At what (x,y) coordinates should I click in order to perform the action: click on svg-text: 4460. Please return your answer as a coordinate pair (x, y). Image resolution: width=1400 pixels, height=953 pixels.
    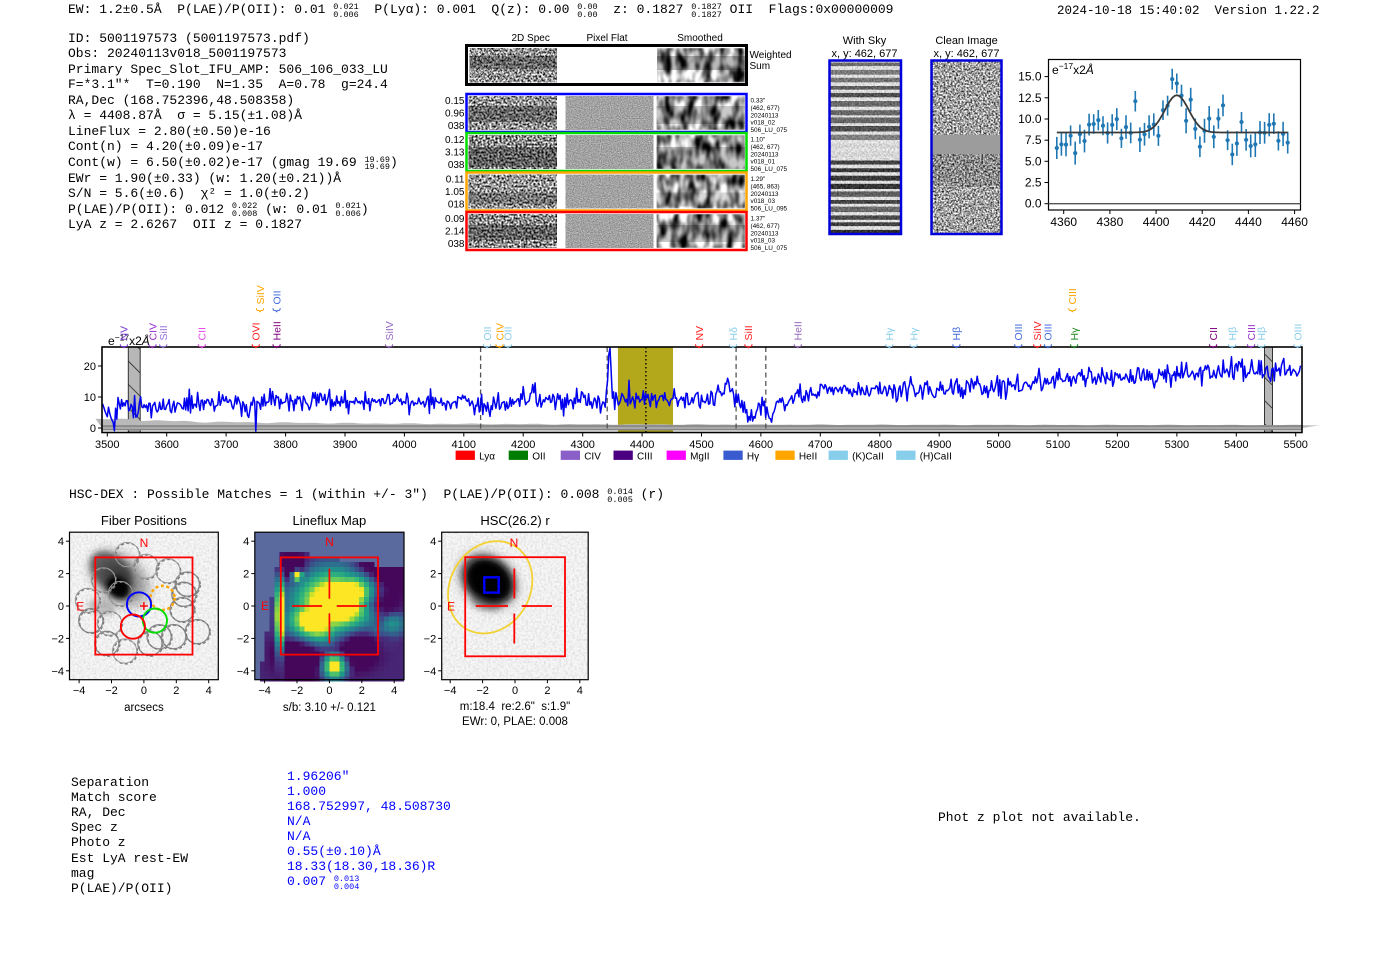
    Looking at the image, I should click on (1294, 222).